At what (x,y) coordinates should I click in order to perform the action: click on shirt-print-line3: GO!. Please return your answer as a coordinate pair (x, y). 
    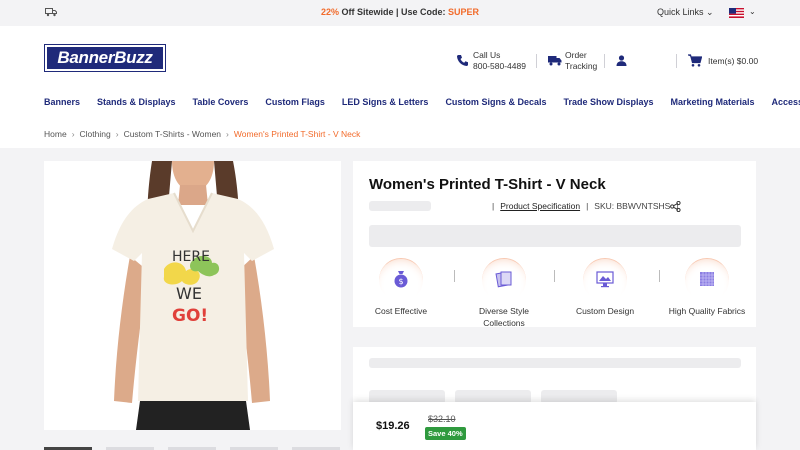
    Looking at the image, I should click on (190, 316).